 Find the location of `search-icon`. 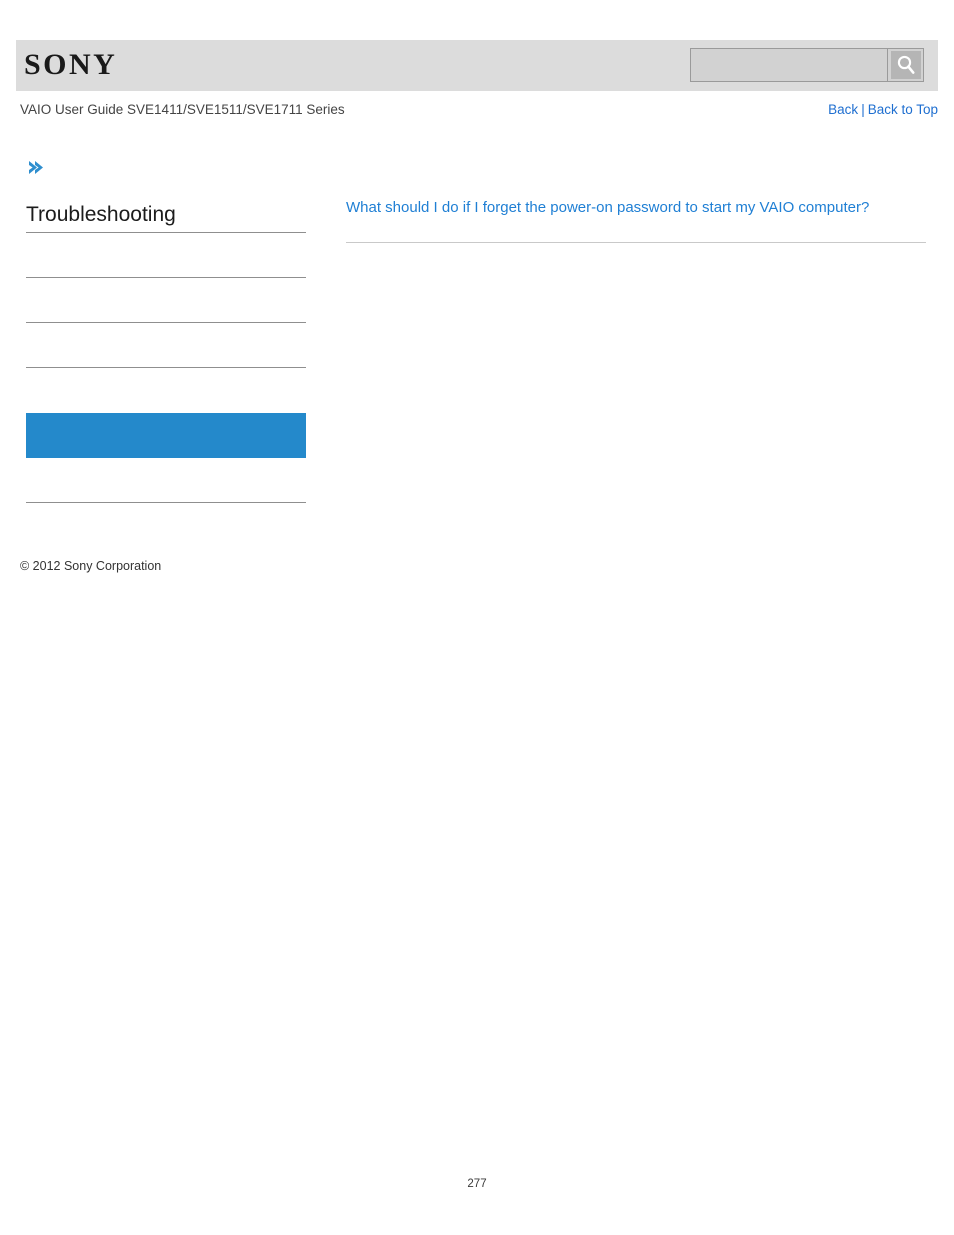

search-icon is located at coordinates (905, 65).